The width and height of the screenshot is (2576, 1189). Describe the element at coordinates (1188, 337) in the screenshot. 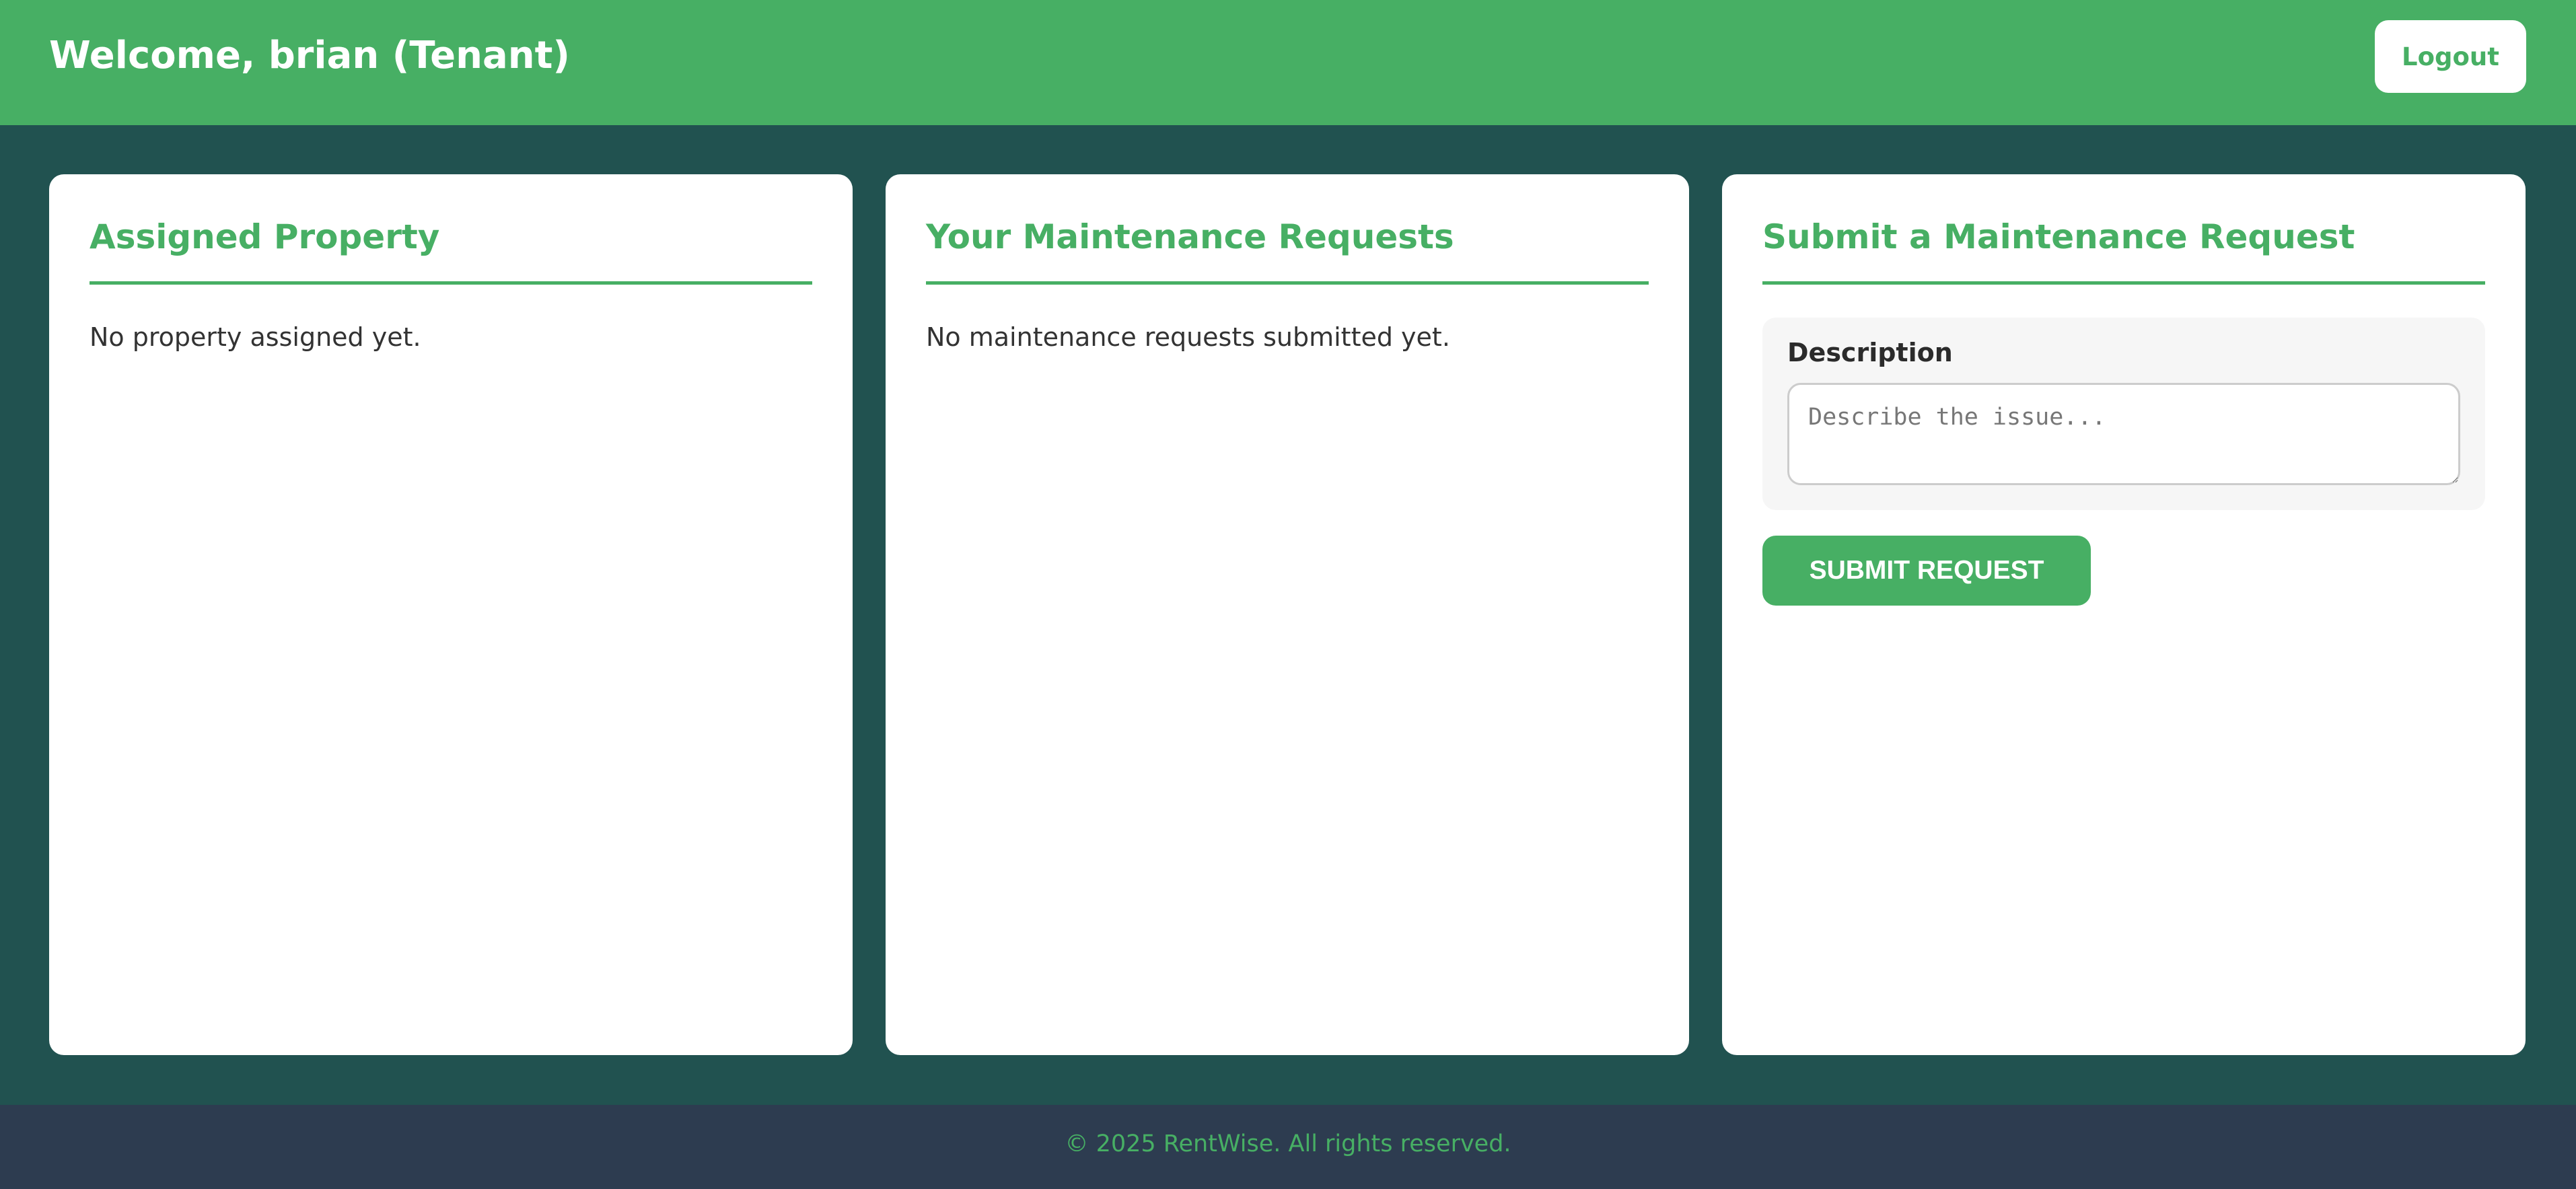

I see `no-requests-message: No maintenance requests submitted yet.` at that location.